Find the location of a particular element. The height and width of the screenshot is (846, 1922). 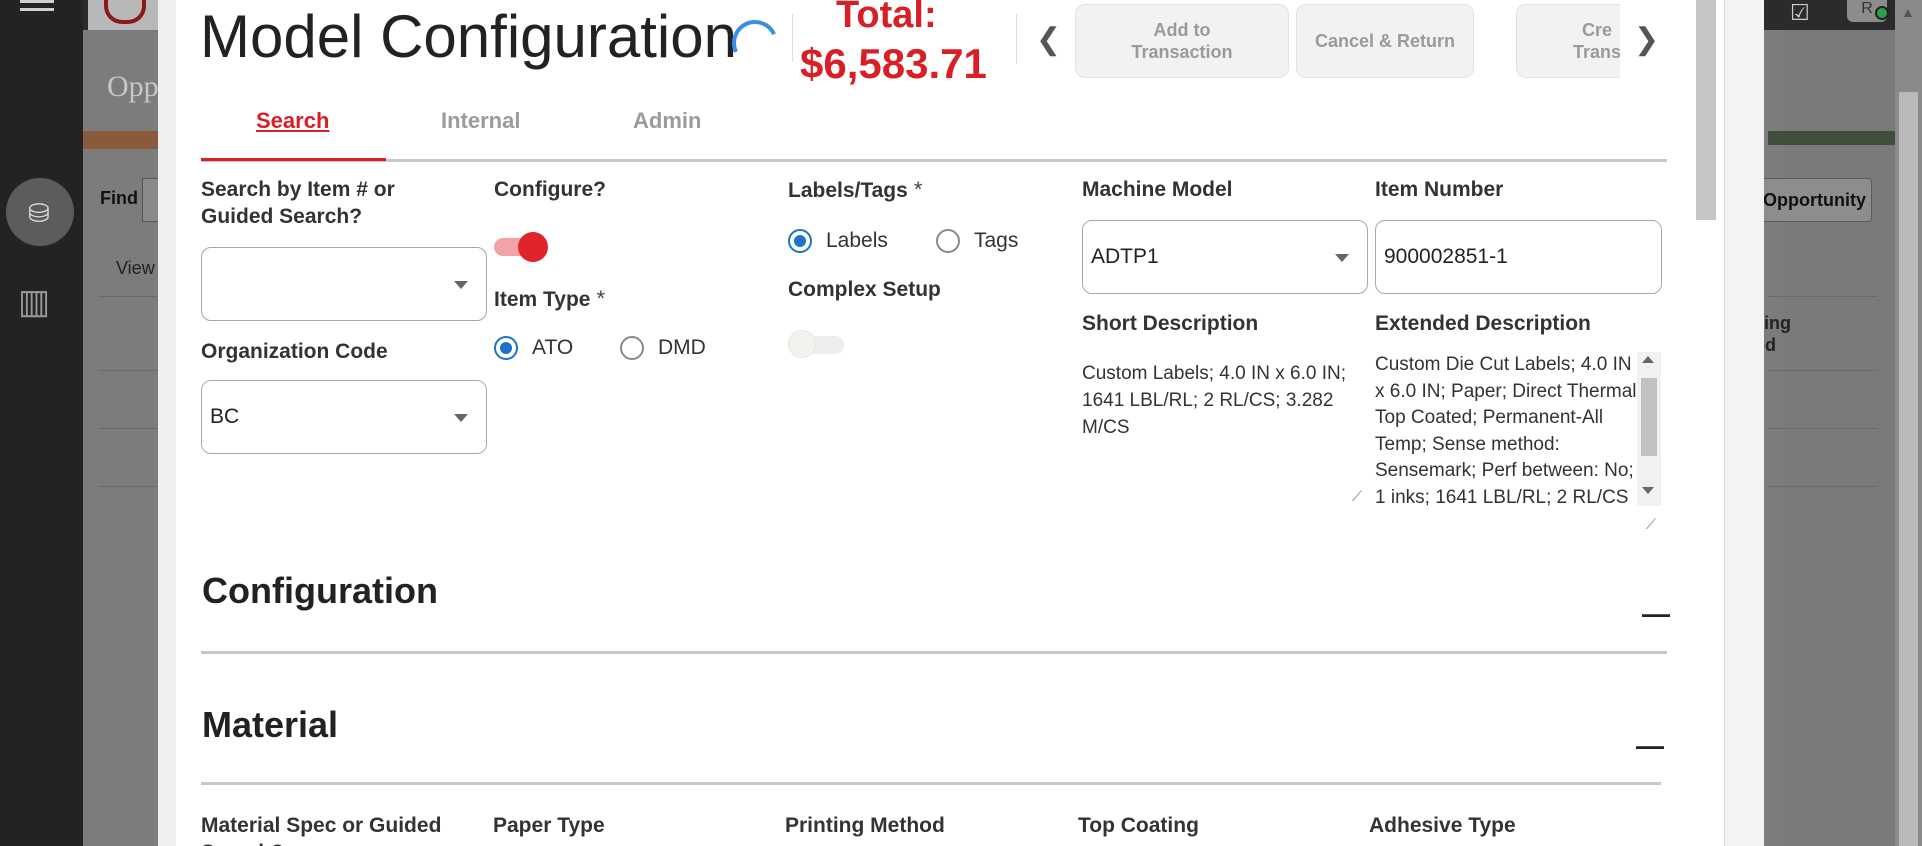

machine-model-value: ADTP1 is located at coordinates (1125, 256).